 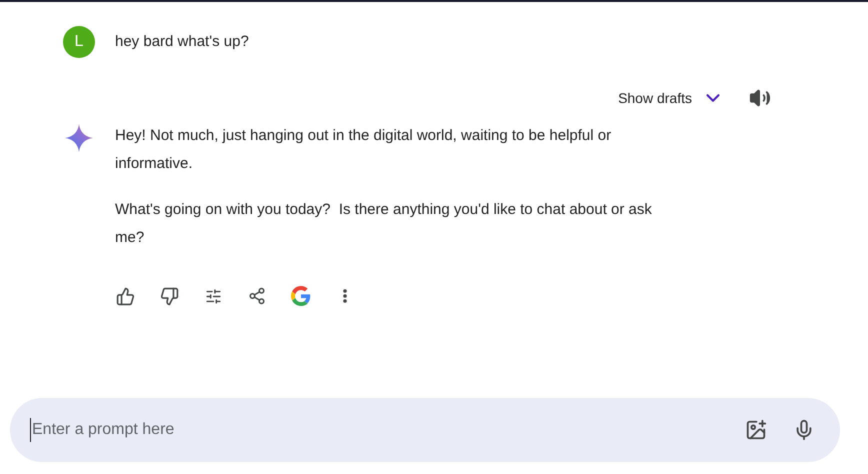 I want to click on google-g-icon, so click(x=301, y=296).